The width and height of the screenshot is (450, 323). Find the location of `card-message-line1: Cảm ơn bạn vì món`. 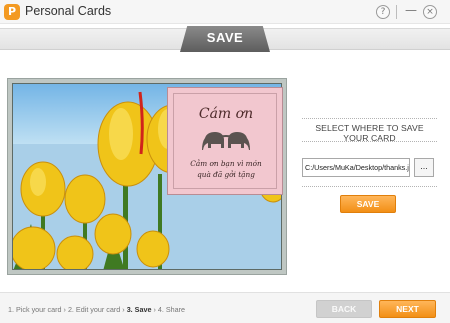

card-message-line1: Cảm ơn bạn vì món is located at coordinates (226, 163).